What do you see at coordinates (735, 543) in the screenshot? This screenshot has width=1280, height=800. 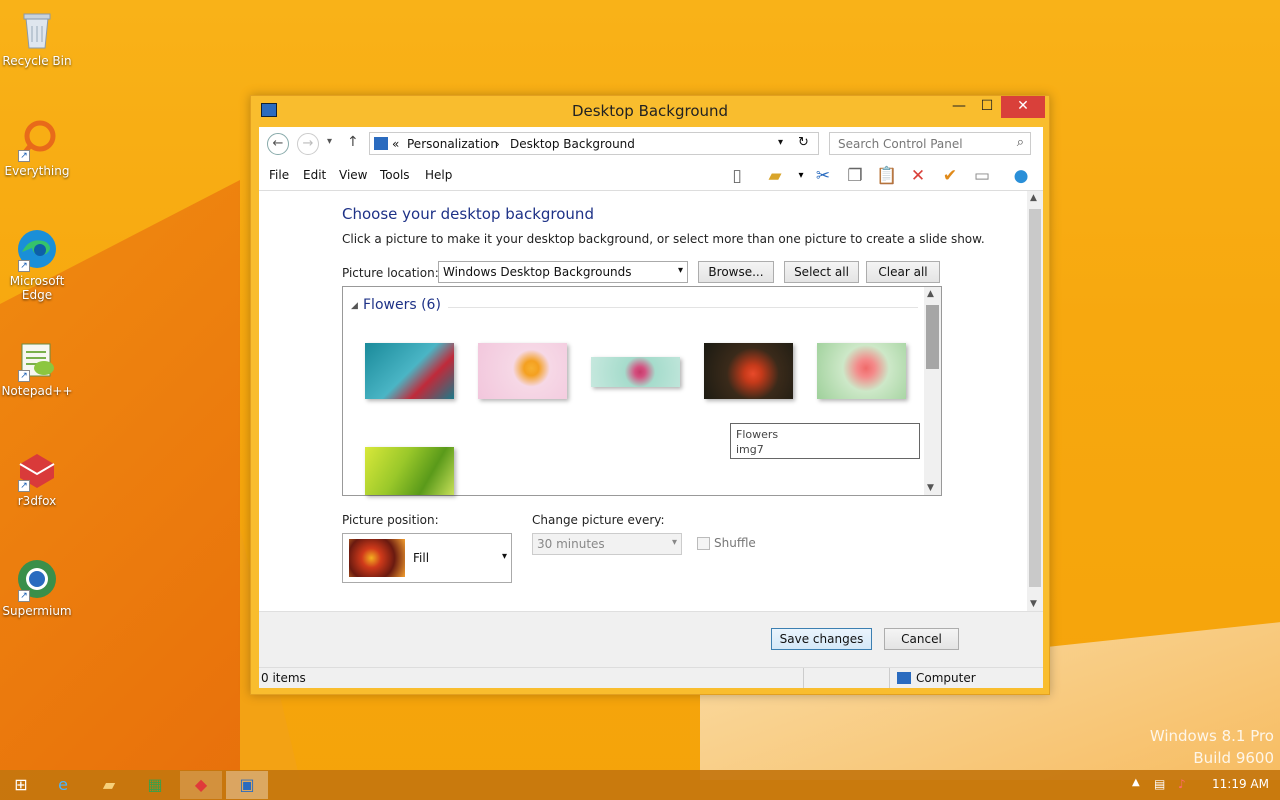 I see `shuffle-label: Shuffle` at bounding box center [735, 543].